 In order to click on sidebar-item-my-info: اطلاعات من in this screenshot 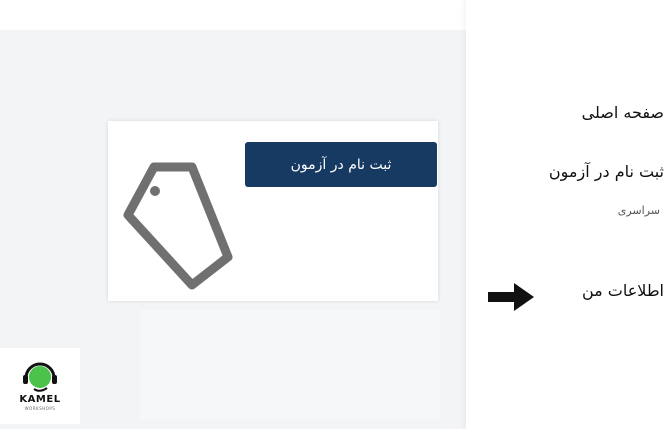, I will do `click(623, 290)`.